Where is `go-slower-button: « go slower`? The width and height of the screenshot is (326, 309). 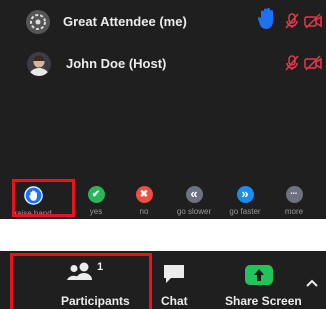 go-slower-button: « go slower is located at coordinates (194, 201).